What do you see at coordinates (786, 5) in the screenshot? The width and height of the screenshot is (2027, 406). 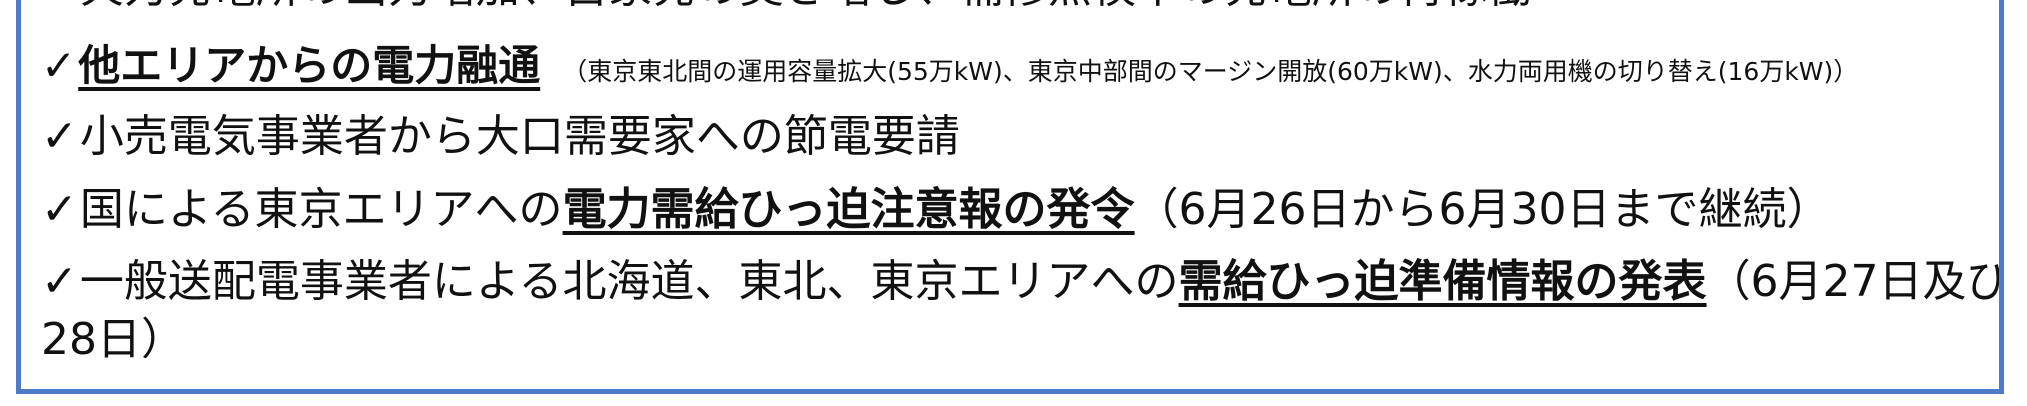 I see `bullet-line-thermal-power: ✓火力発電所の出力増加、自家発の焚き増し、補修点検中の発電所の再稼働` at bounding box center [786, 5].